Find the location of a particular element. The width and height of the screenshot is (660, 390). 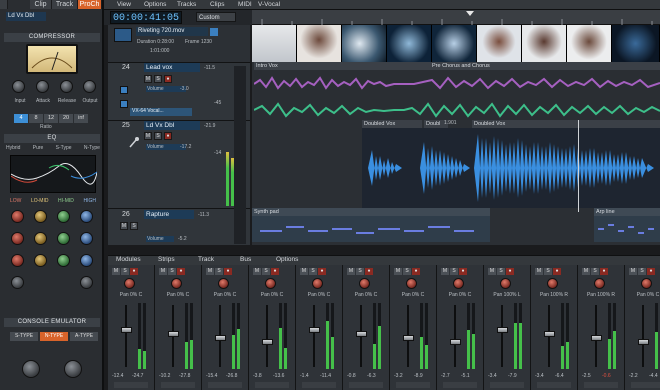

layout-preset-dropdown: Custom is located at coordinates (216, 17).